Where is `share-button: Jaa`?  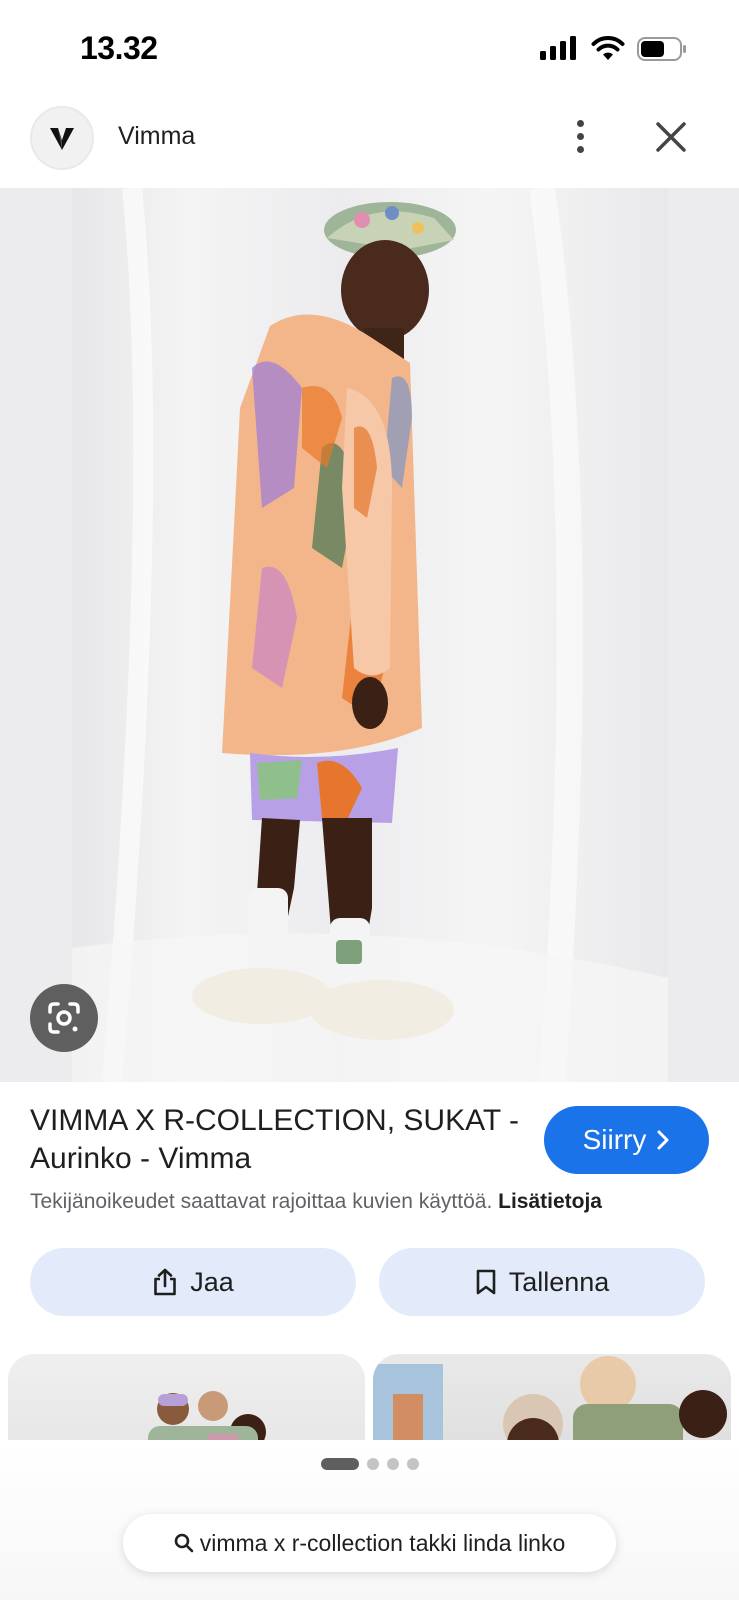 share-button: Jaa is located at coordinates (193, 1282).